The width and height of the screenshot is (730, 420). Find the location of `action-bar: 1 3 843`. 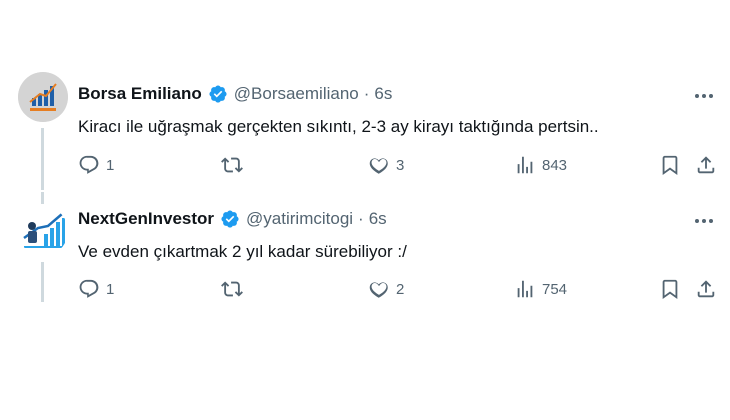

action-bar: 1 3 843 is located at coordinates (398, 166).